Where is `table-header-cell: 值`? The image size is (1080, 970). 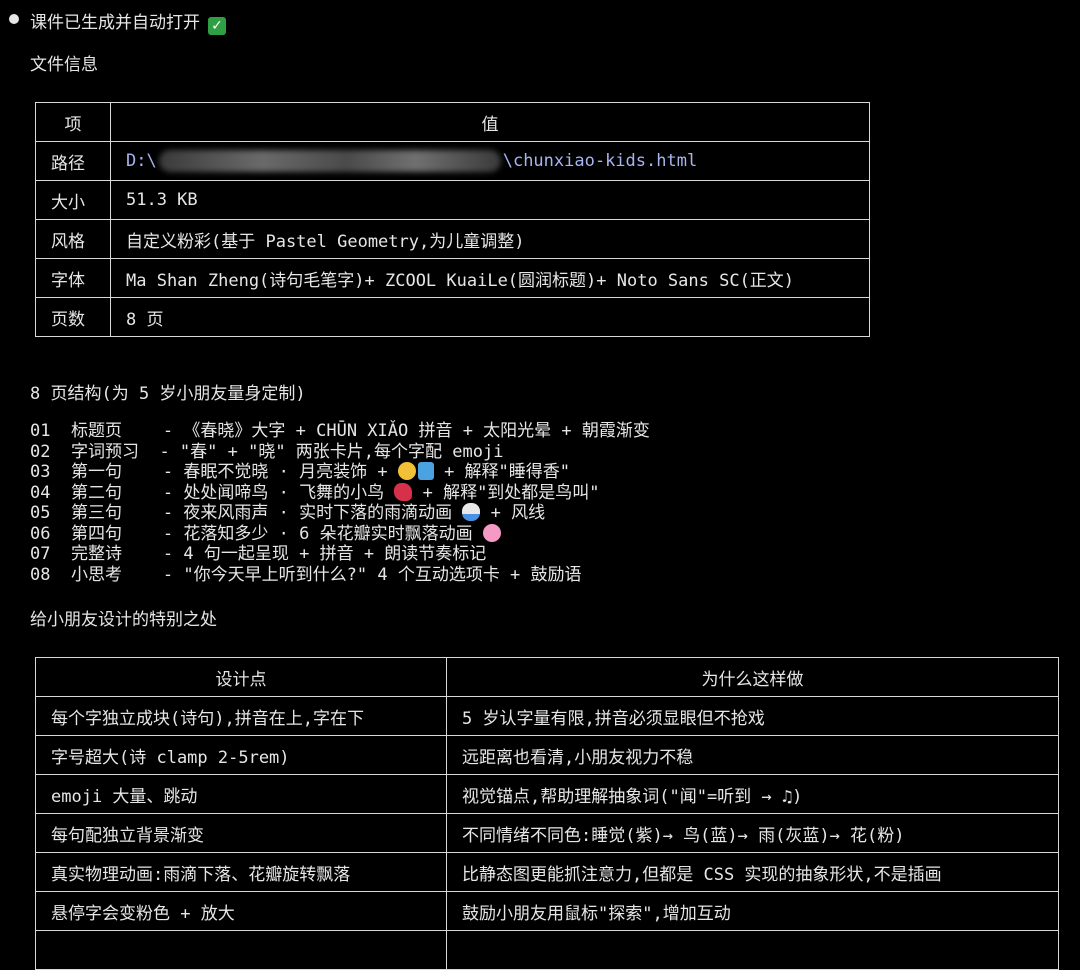 table-header-cell: 值 is located at coordinates (490, 122).